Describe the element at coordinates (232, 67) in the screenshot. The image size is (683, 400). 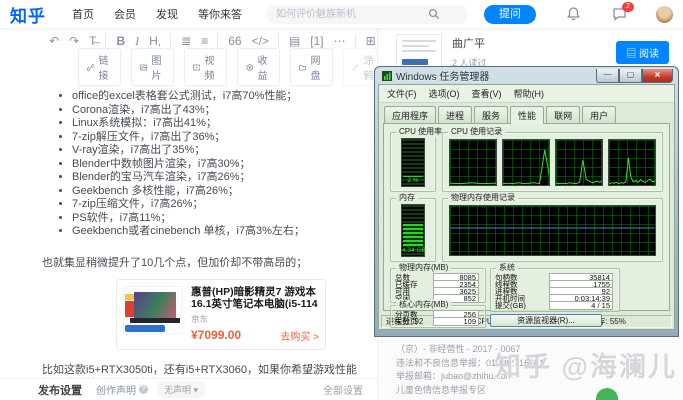
I see `insert-toolbar: 链接 图片 视频 收益 网盘 涂鸦` at that location.